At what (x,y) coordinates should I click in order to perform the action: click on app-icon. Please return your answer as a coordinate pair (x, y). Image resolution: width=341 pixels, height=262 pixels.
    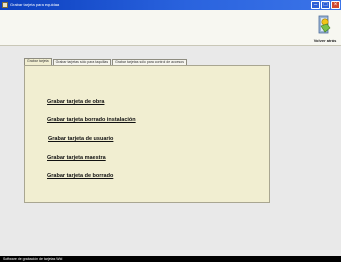
    Looking at the image, I should click on (5, 5).